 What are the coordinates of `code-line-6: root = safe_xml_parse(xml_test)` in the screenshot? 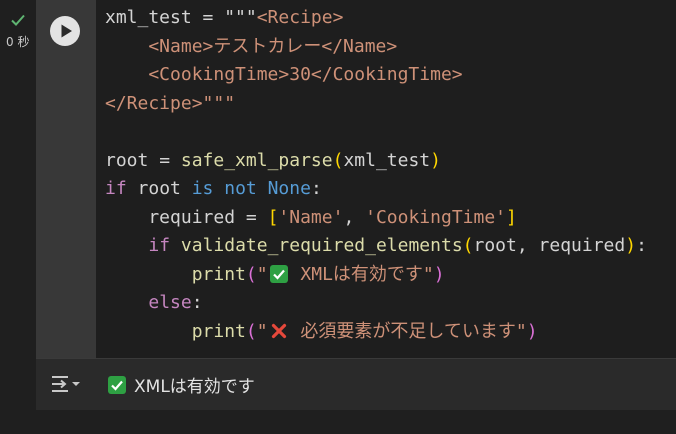 It's located at (376, 161).